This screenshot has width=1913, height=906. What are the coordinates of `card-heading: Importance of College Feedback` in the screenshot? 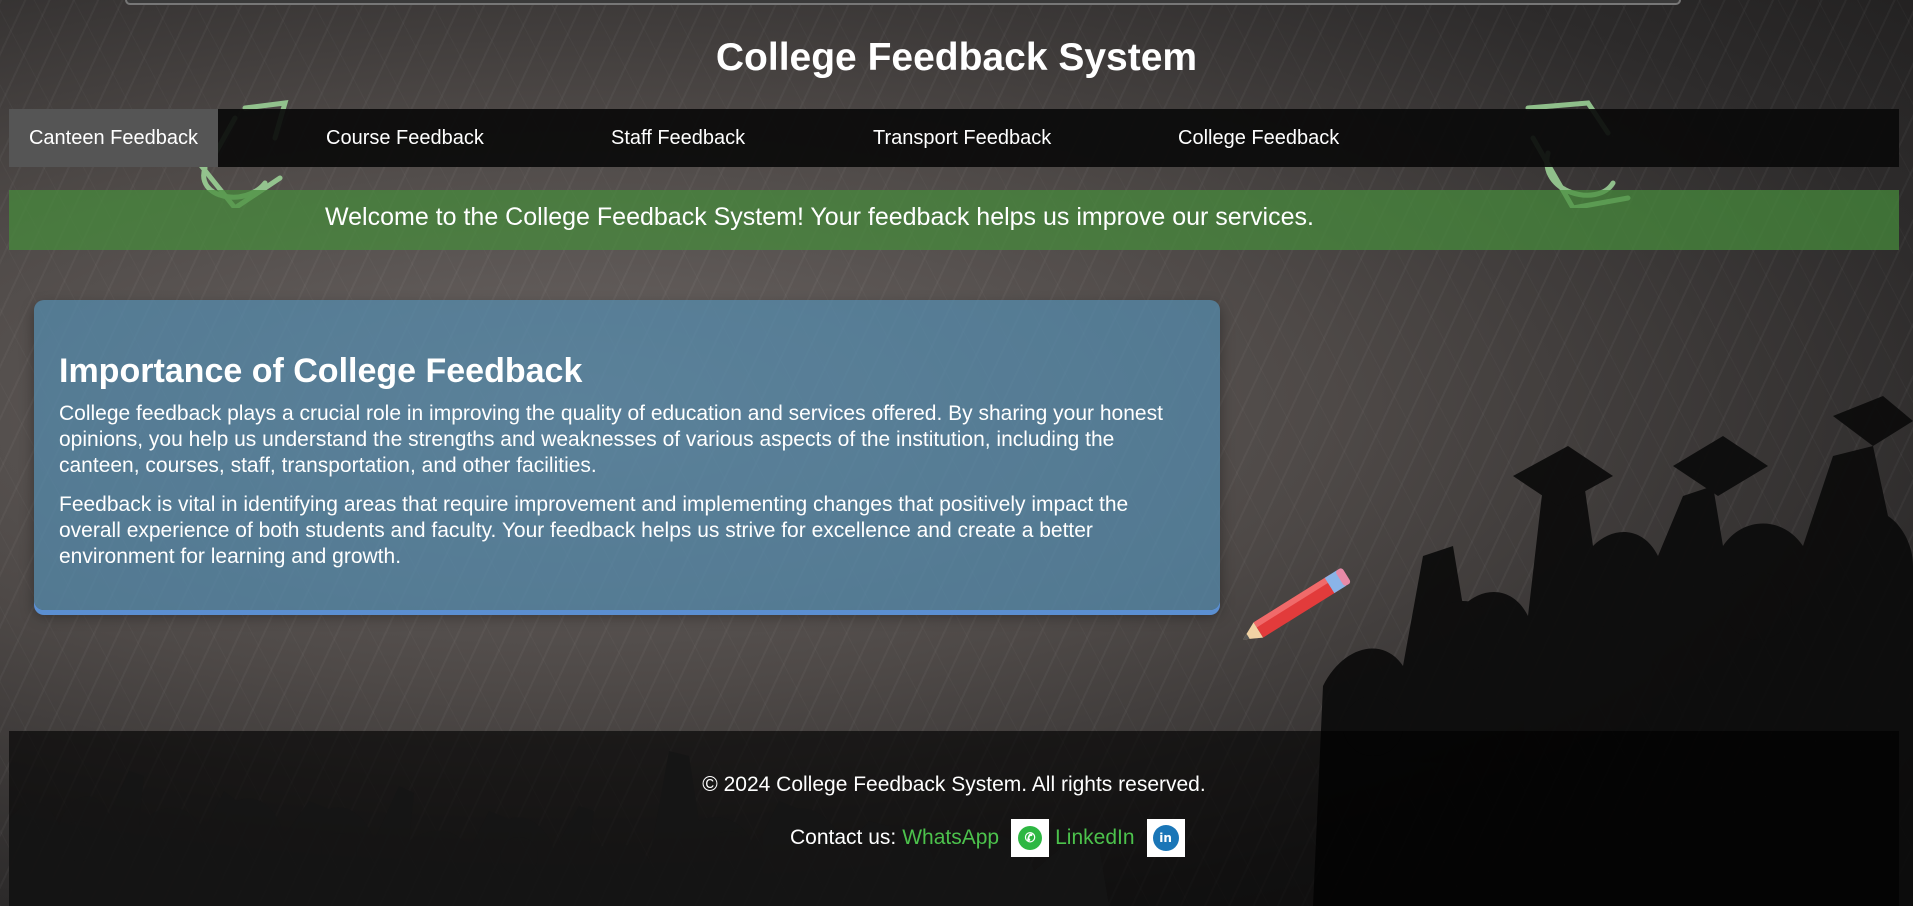 It's located at (321, 371).